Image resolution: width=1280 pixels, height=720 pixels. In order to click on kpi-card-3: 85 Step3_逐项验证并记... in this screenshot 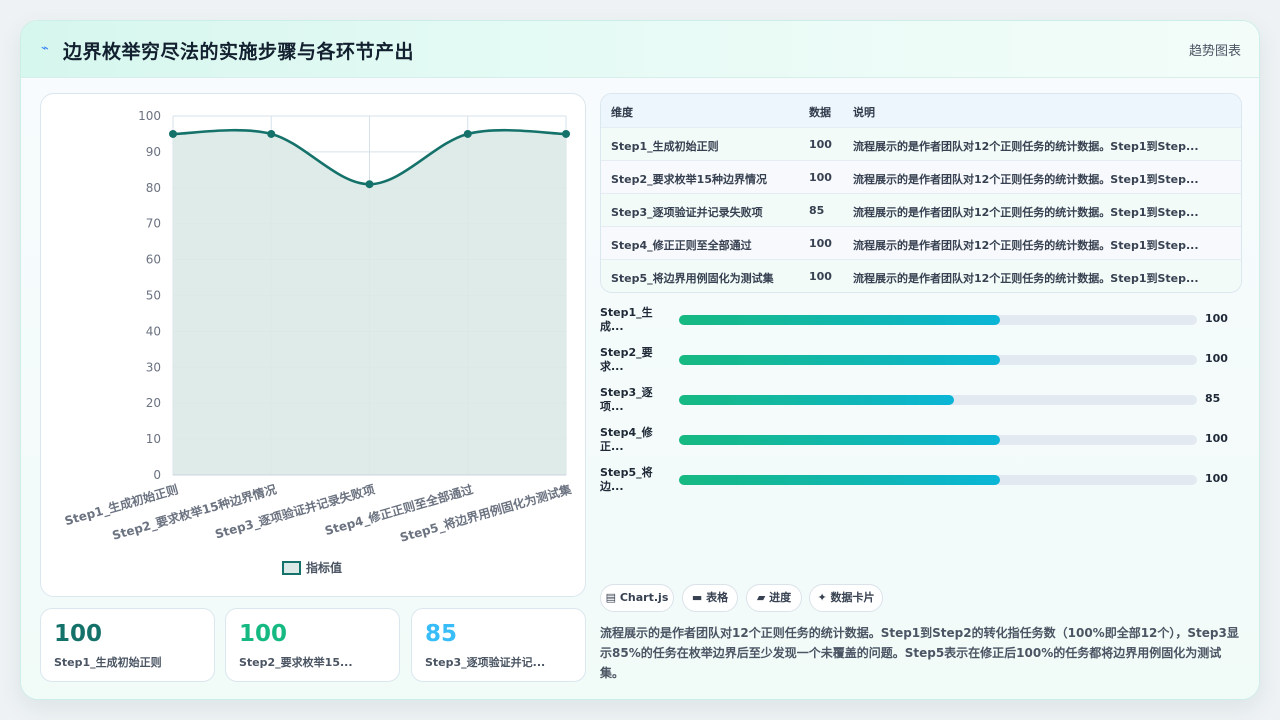, I will do `click(498, 645)`.